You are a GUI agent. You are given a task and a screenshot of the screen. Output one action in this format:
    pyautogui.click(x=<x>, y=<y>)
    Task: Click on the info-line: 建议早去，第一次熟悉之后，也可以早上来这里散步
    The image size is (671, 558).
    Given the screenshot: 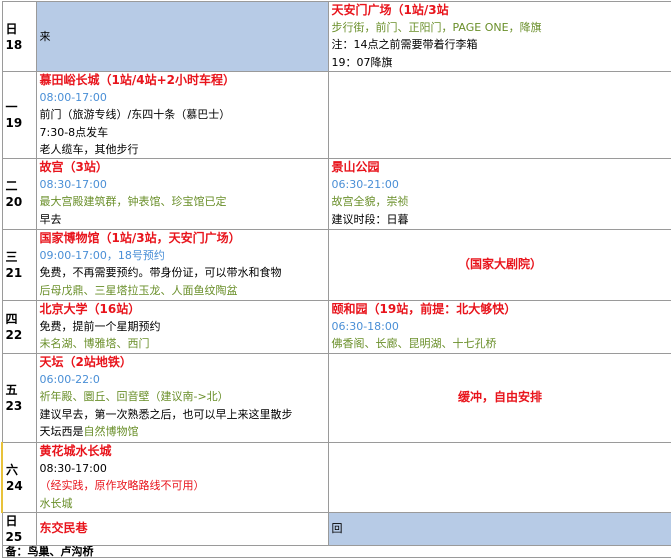 What is the action you would take?
    pyautogui.click(x=166, y=414)
    